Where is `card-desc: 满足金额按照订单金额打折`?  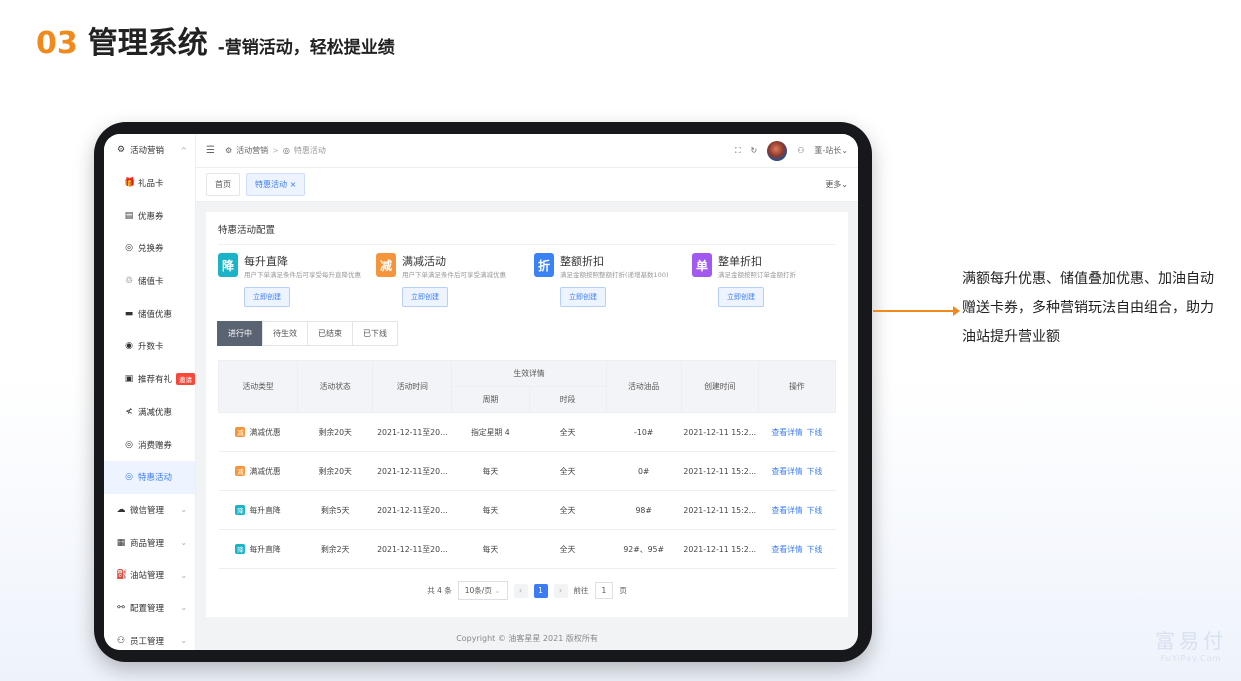 card-desc: 满足金额按照订单金额打折 is located at coordinates (757, 275).